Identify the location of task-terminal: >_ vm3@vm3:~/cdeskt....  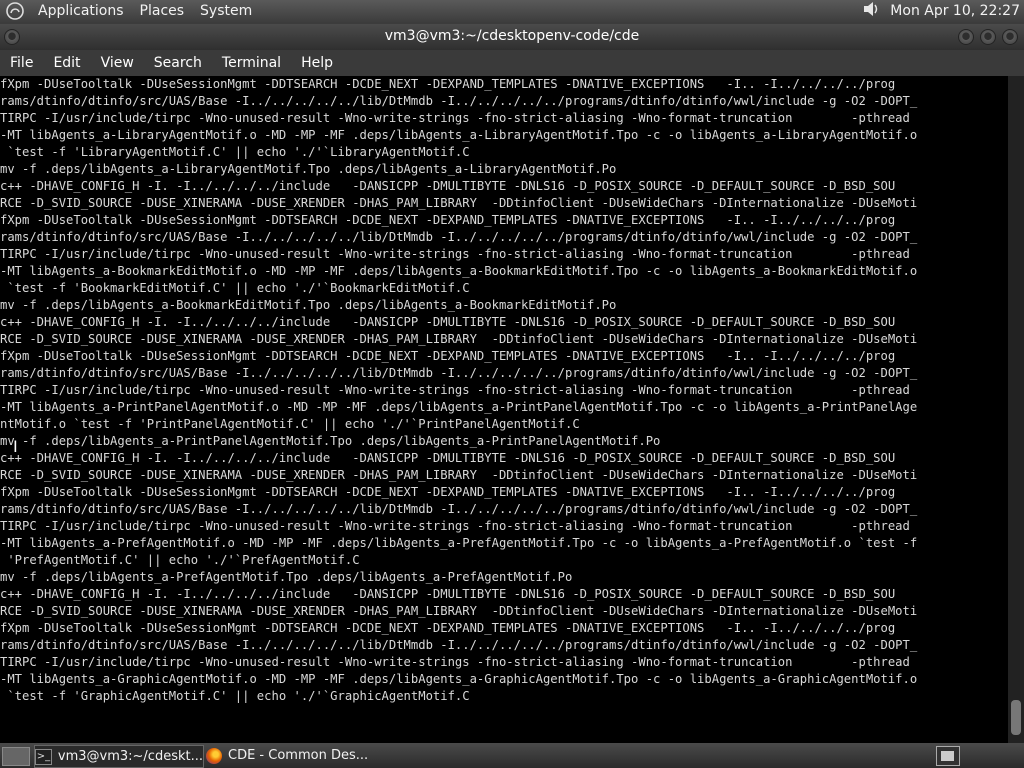
(119, 756).